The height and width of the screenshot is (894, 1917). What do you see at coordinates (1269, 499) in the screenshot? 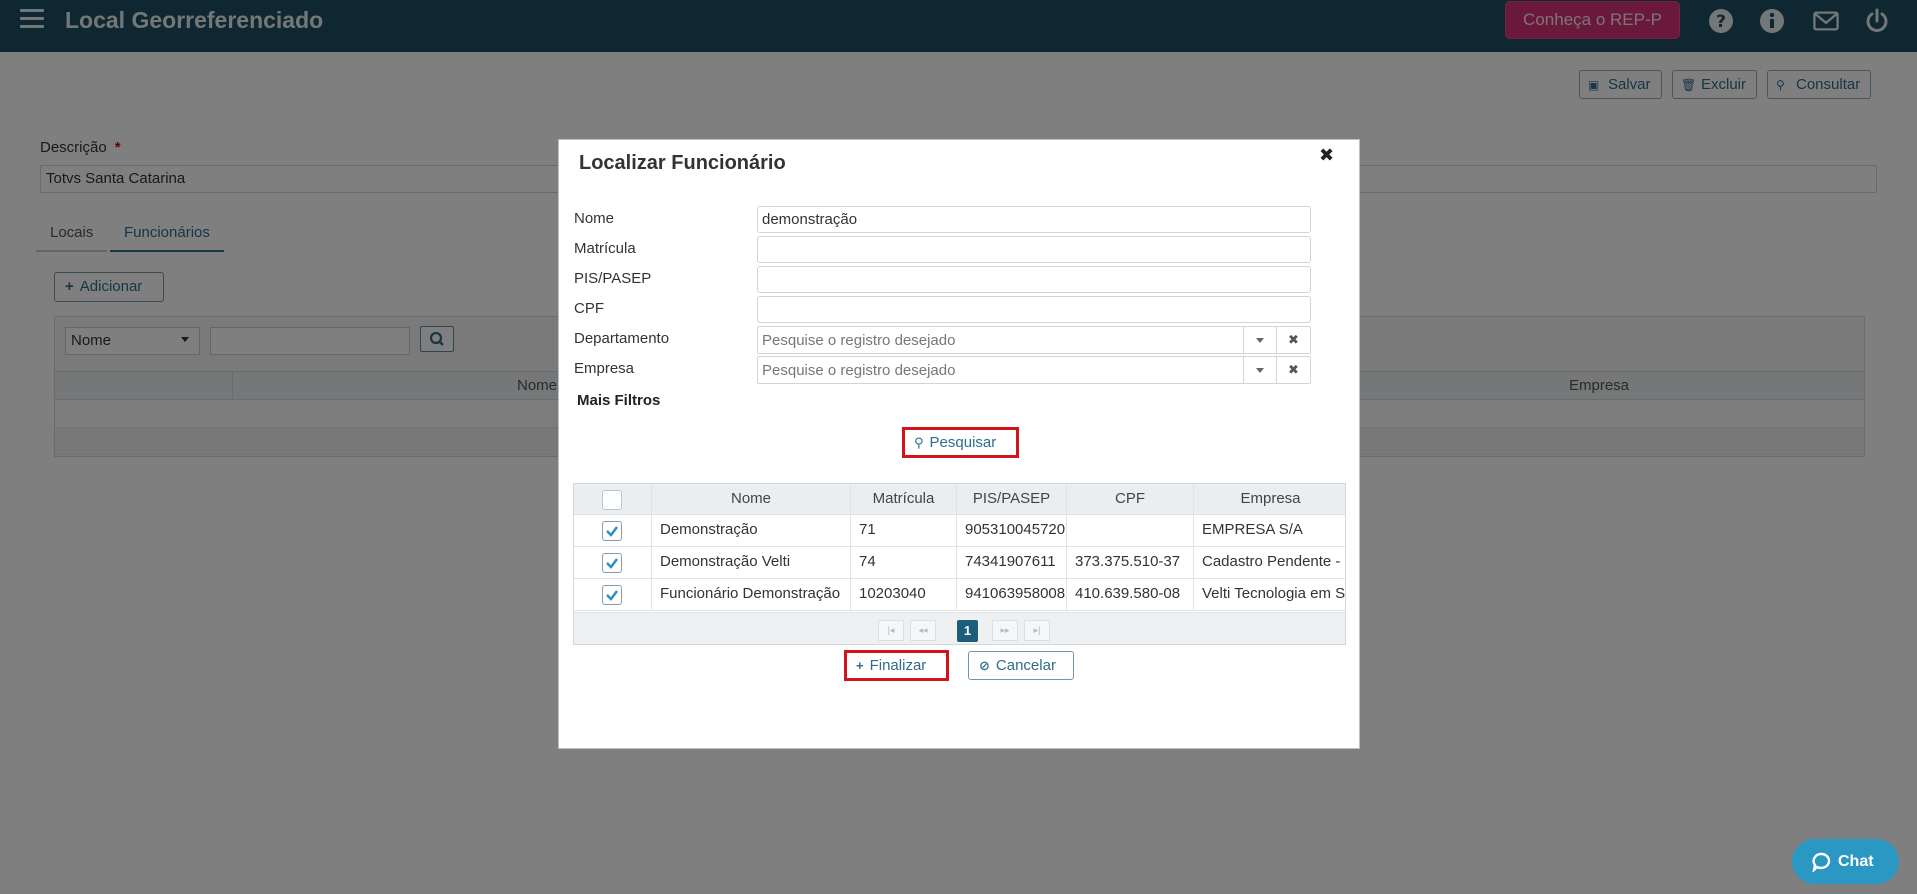
I see `column-empresa: Empresa` at bounding box center [1269, 499].